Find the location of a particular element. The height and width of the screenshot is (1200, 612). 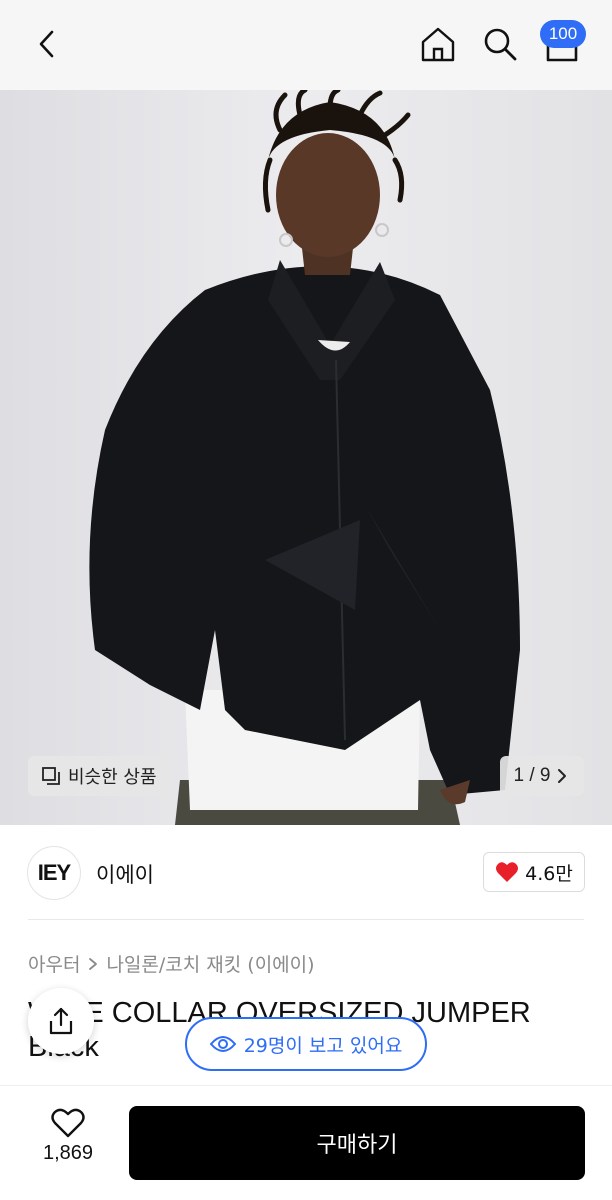

wishlist-count: 1,869 is located at coordinates (68, 1153).